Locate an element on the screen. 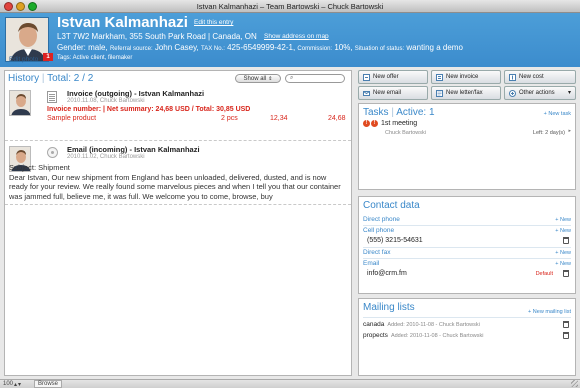 The width and height of the screenshot is (580, 388). other-actions-icon is located at coordinates (512, 93).